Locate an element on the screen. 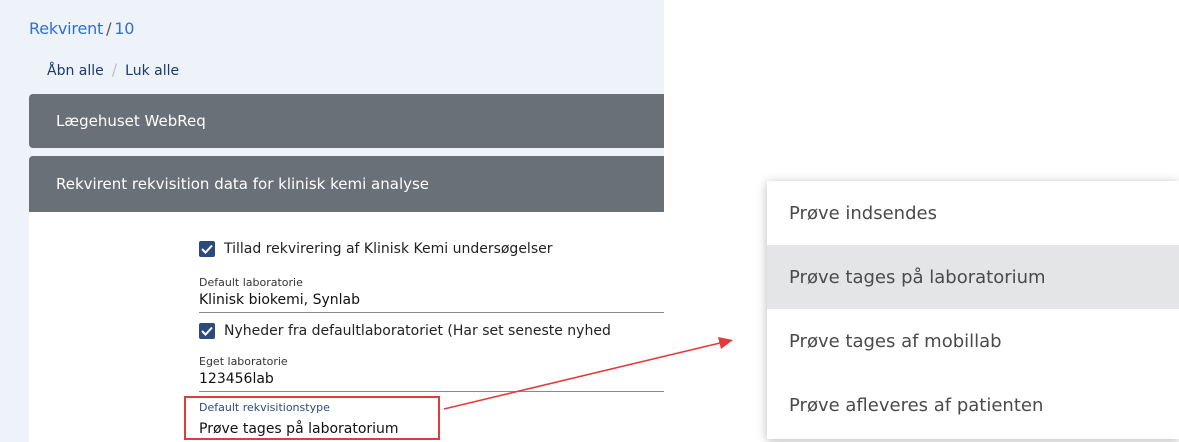 The width and height of the screenshot is (1179, 442). news-checkbox is located at coordinates (207, 331).